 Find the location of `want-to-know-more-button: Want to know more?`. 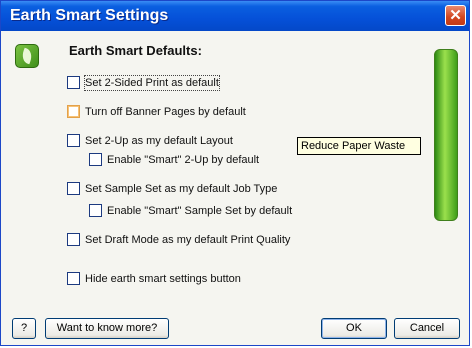

want-to-know-more-button: Want to know more? is located at coordinates (107, 328).